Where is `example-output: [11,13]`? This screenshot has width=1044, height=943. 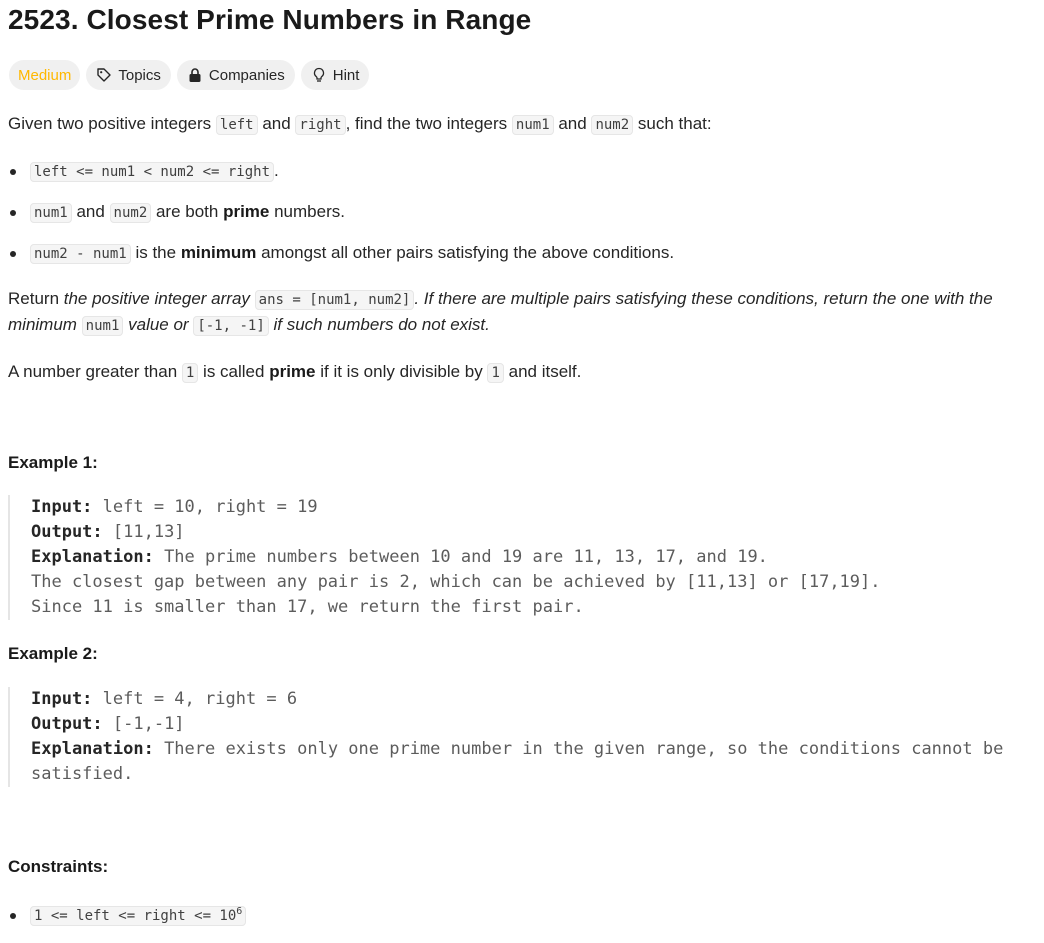
example-output: [11,13] is located at coordinates (143, 532).